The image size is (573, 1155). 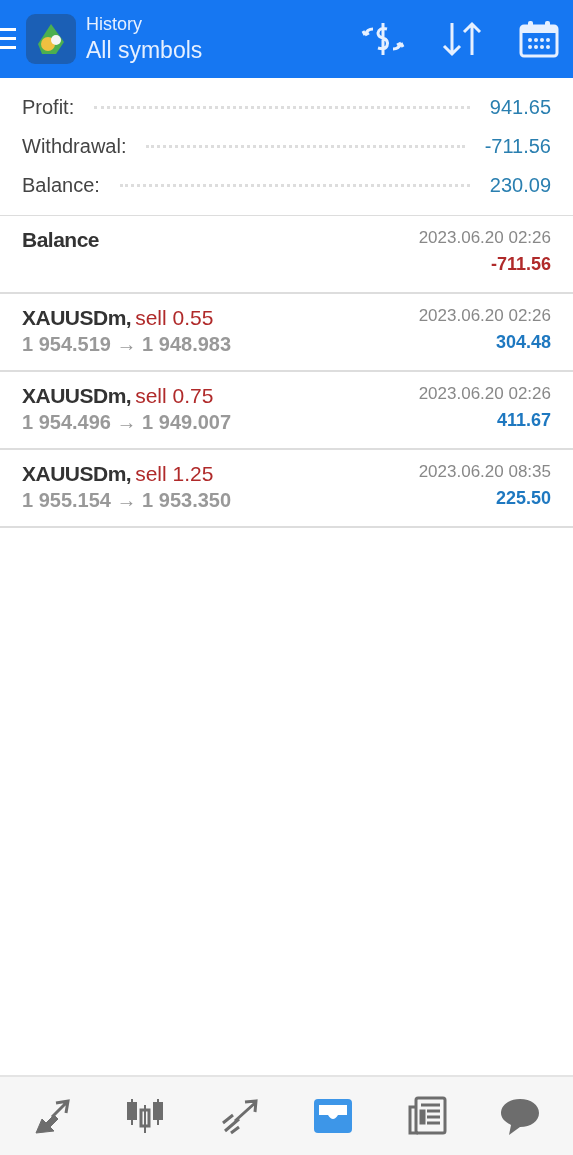 I want to click on app-logo-icon, so click(x=51, y=39).